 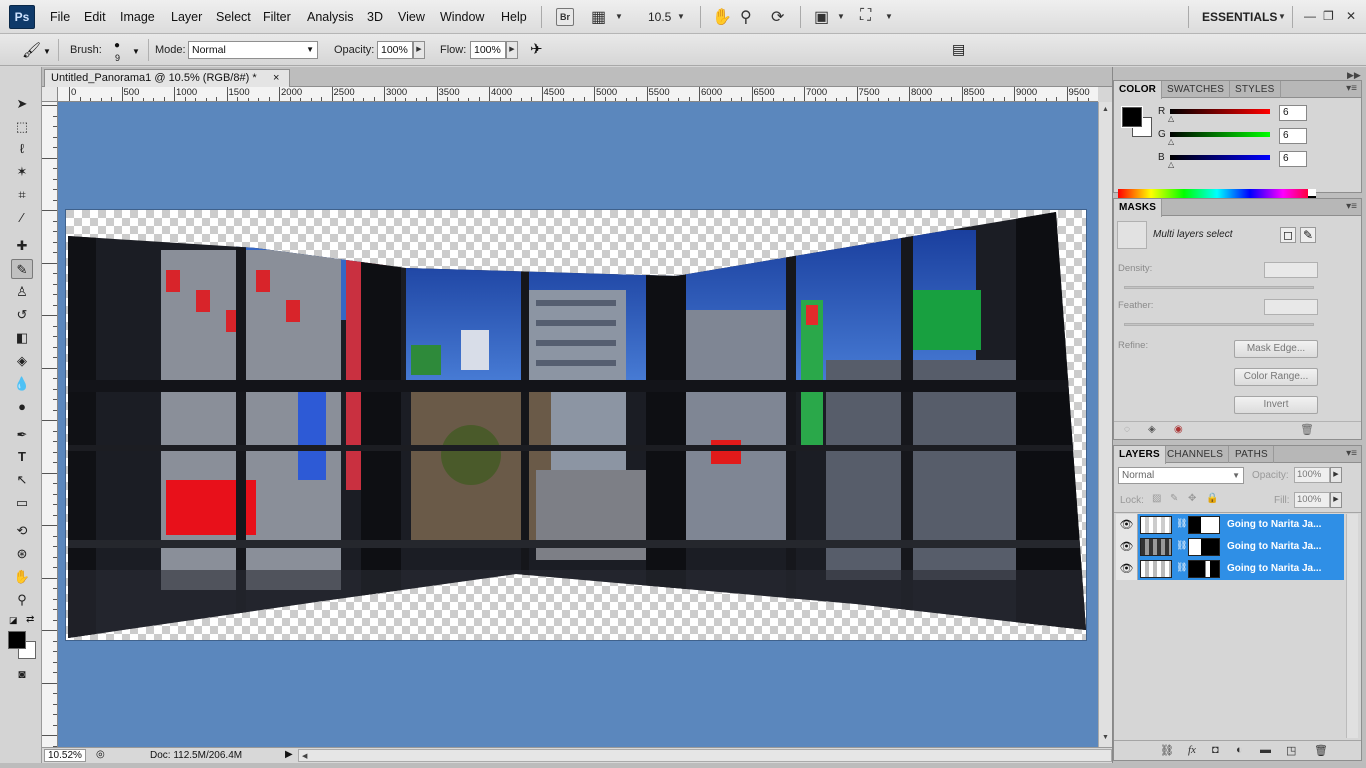 I want to click on menu-select: Select, so click(x=233, y=17).